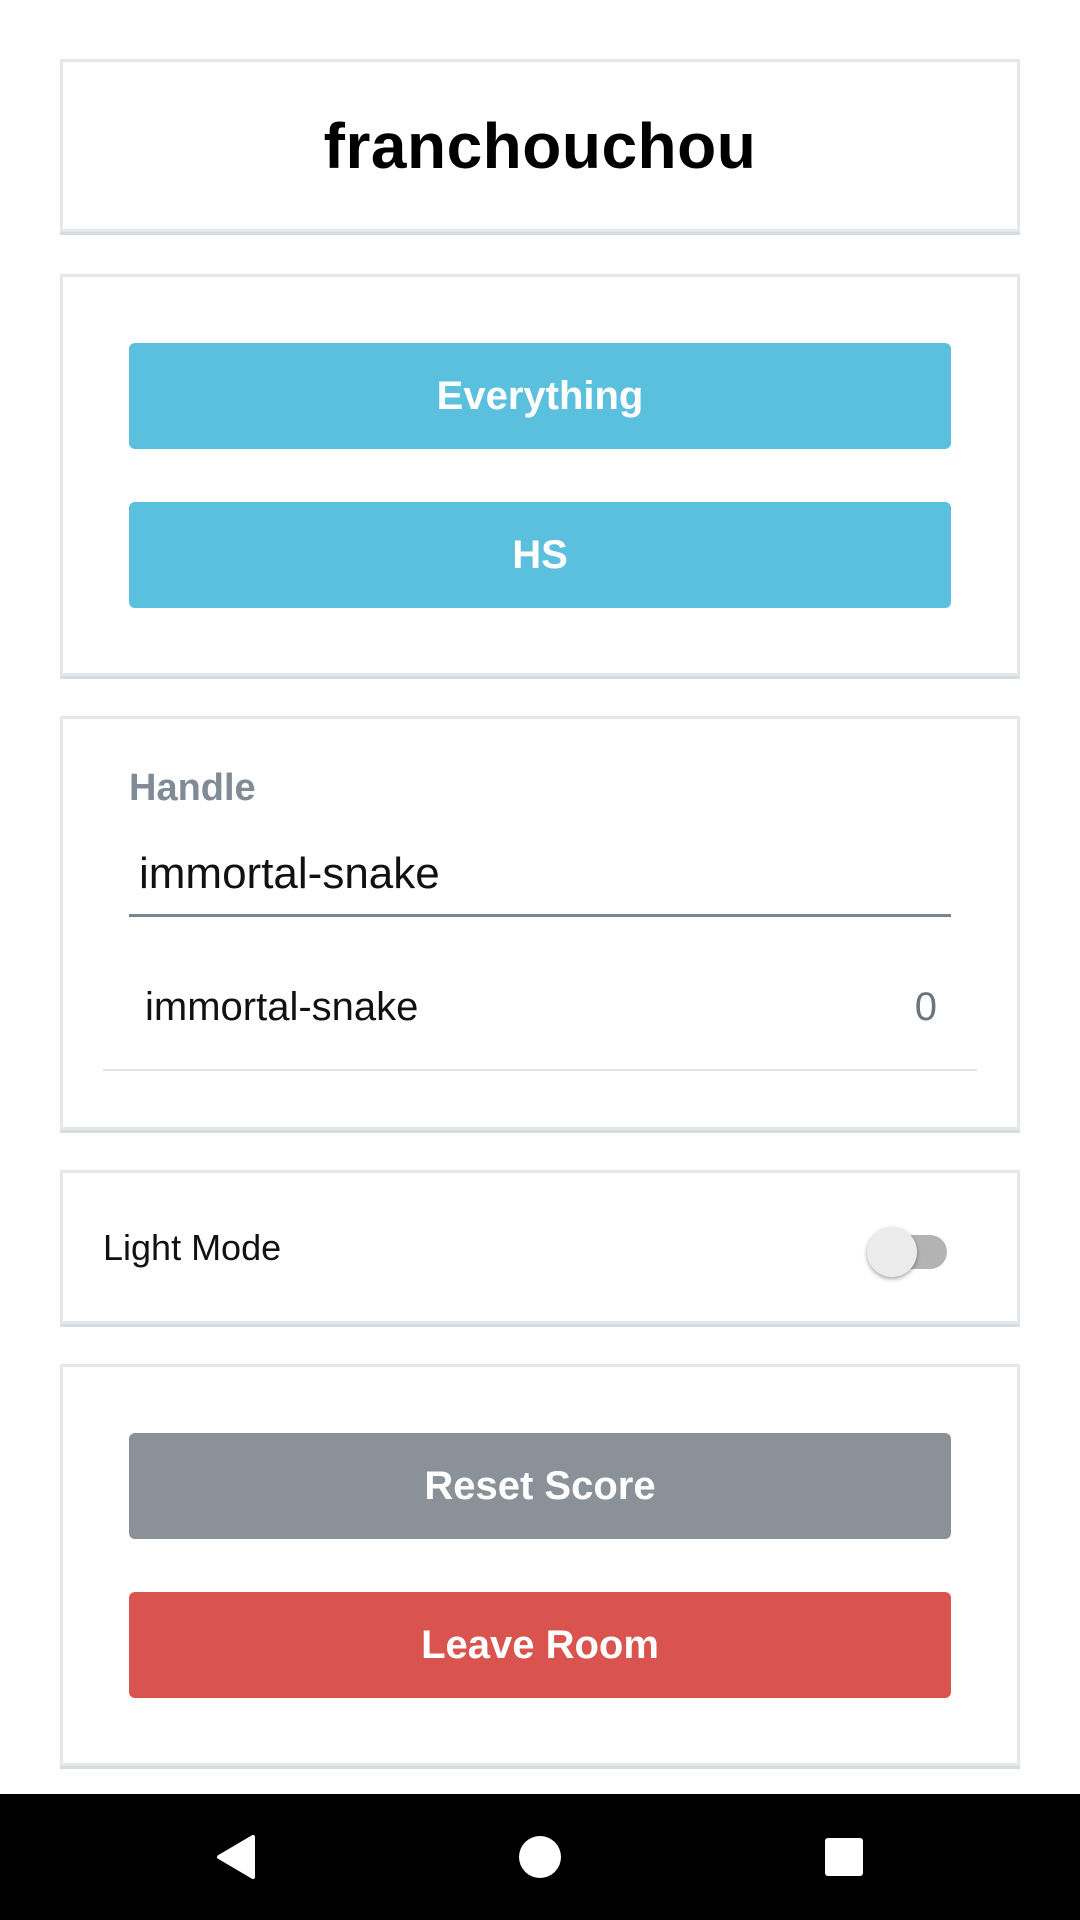 Image resolution: width=1080 pixels, height=1920 pixels. Describe the element at coordinates (540, 396) in the screenshot. I see `category-button-everything: Everything` at that location.